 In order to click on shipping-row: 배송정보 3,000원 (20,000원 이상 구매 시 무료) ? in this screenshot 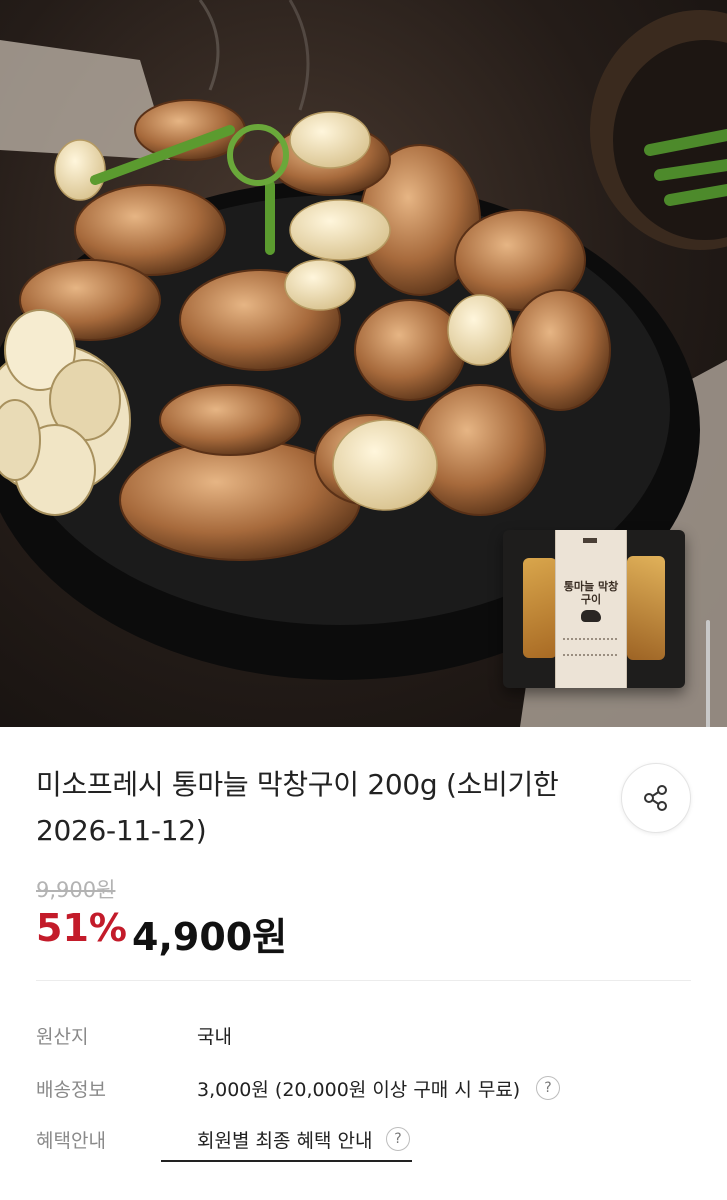, I will do `click(366, 1090)`.